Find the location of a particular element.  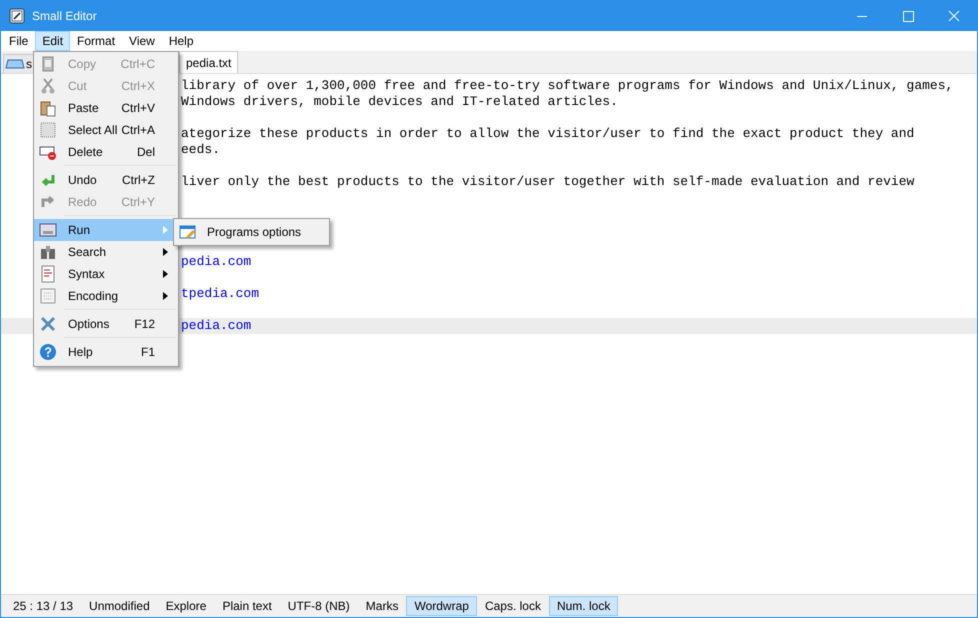

file-tab: pedia.txt is located at coordinates (208, 62).